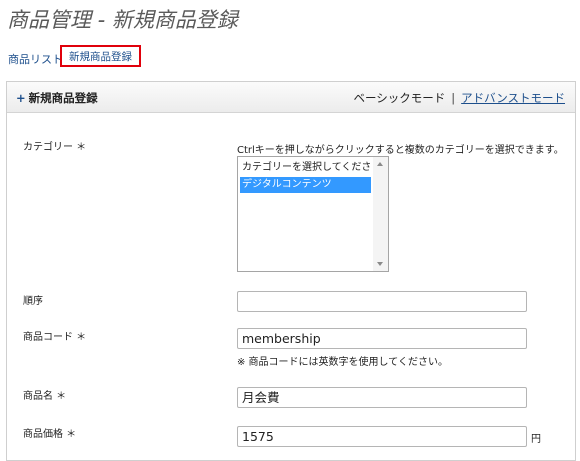 The height and width of the screenshot is (461, 580). What do you see at coordinates (35, 59) in the screenshot?
I see `product-list-link: 商品リスト` at bounding box center [35, 59].